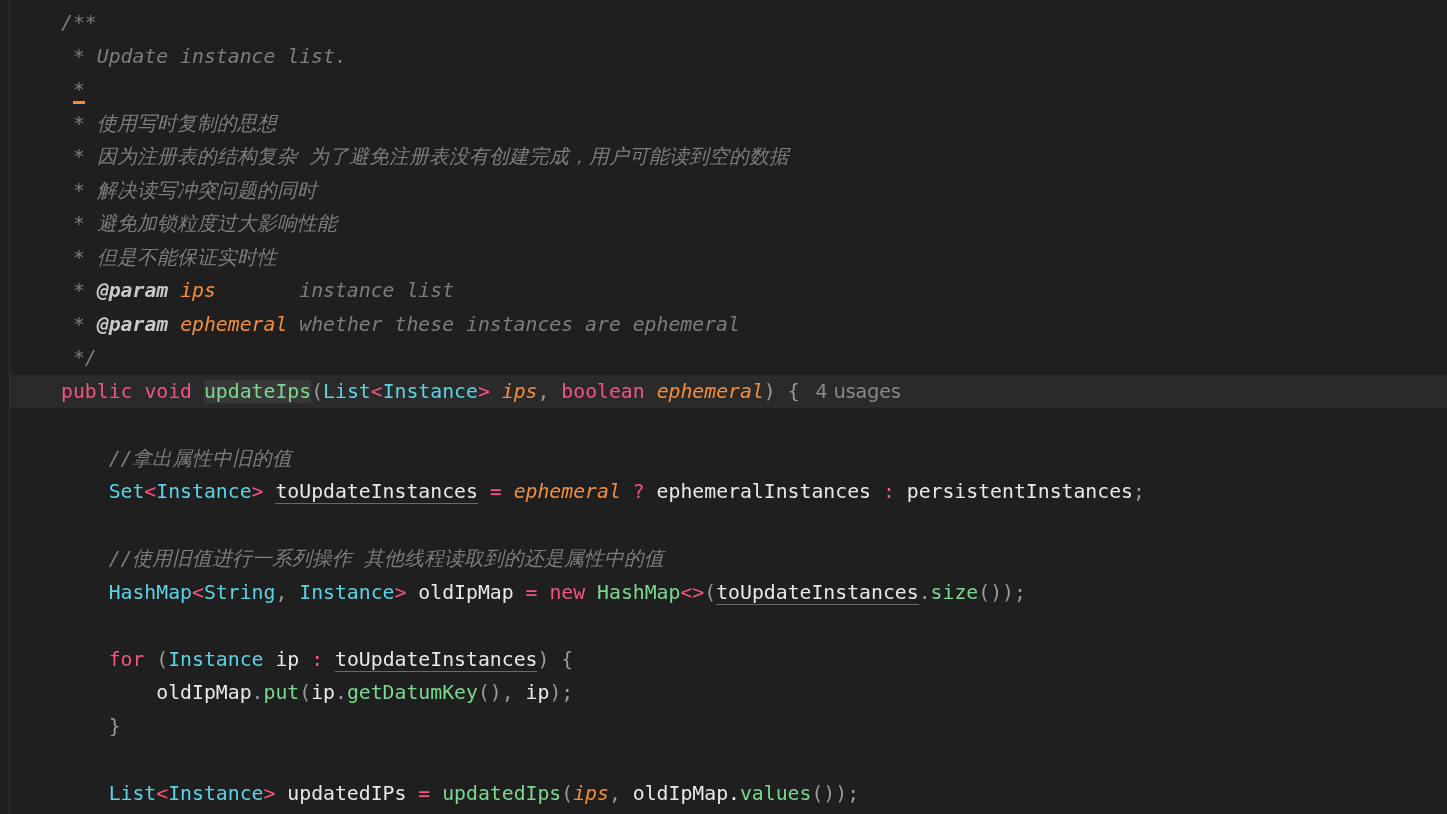 This screenshot has width=1447, height=814. Describe the element at coordinates (174, 257) in the screenshot. I see `code-comment: * 但是不能保证实时性` at that location.